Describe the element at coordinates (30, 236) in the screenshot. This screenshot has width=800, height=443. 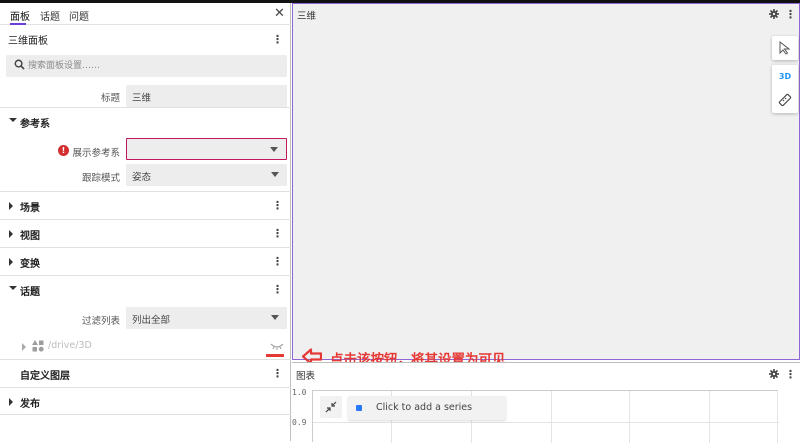
I see `section-title: 视图` at that location.